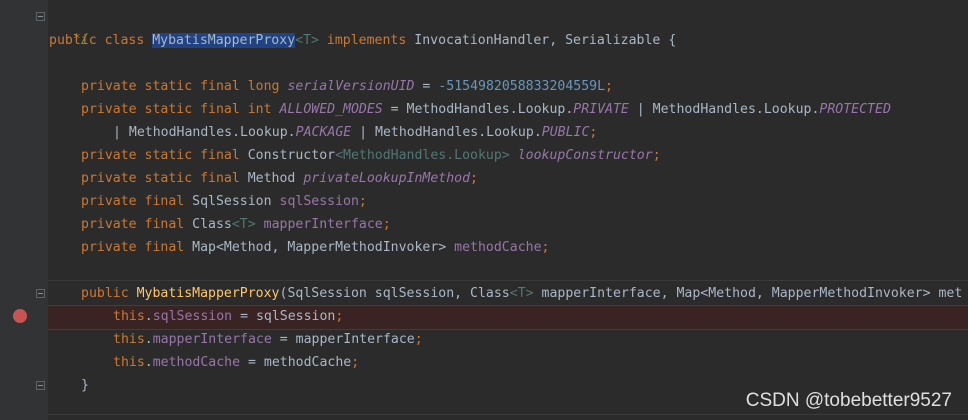 The height and width of the screenshot is (420, 968). I want to click on parameters: (SqlSession sqlSession, Class, so click(394, 293).